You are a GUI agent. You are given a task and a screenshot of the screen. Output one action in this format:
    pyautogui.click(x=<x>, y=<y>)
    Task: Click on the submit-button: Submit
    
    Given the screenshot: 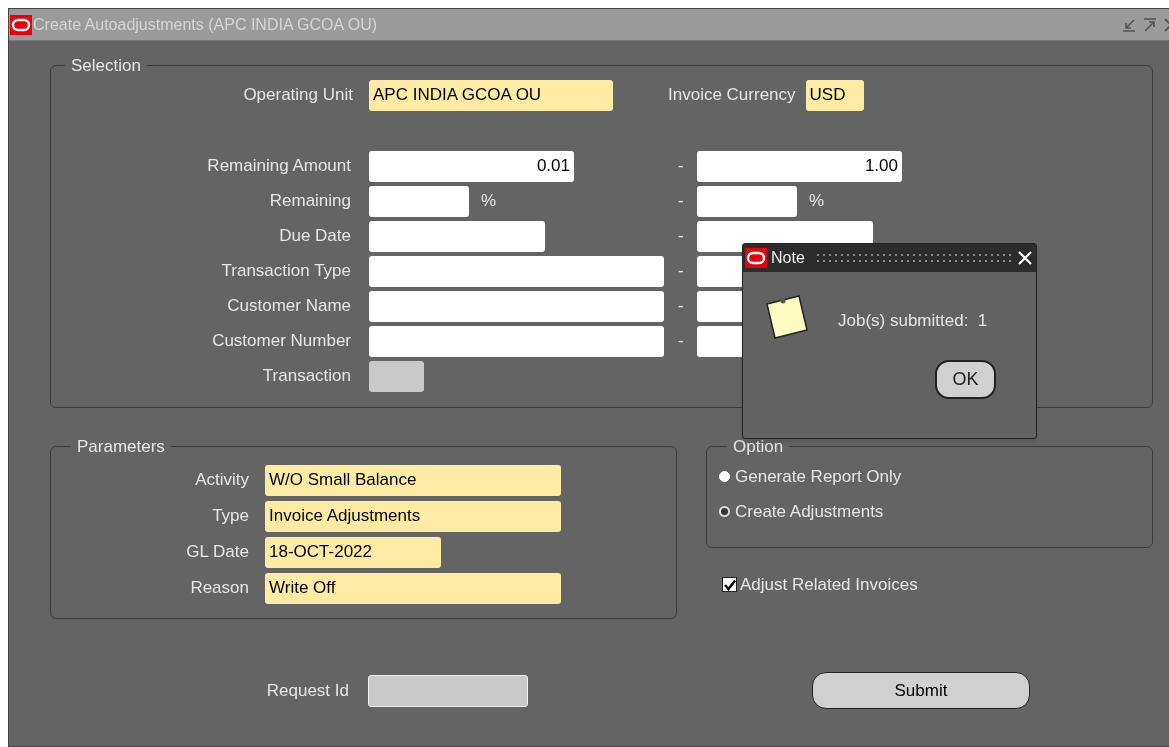 What is the action you would take?
    pyautogui.click(x=921, y=690)
    